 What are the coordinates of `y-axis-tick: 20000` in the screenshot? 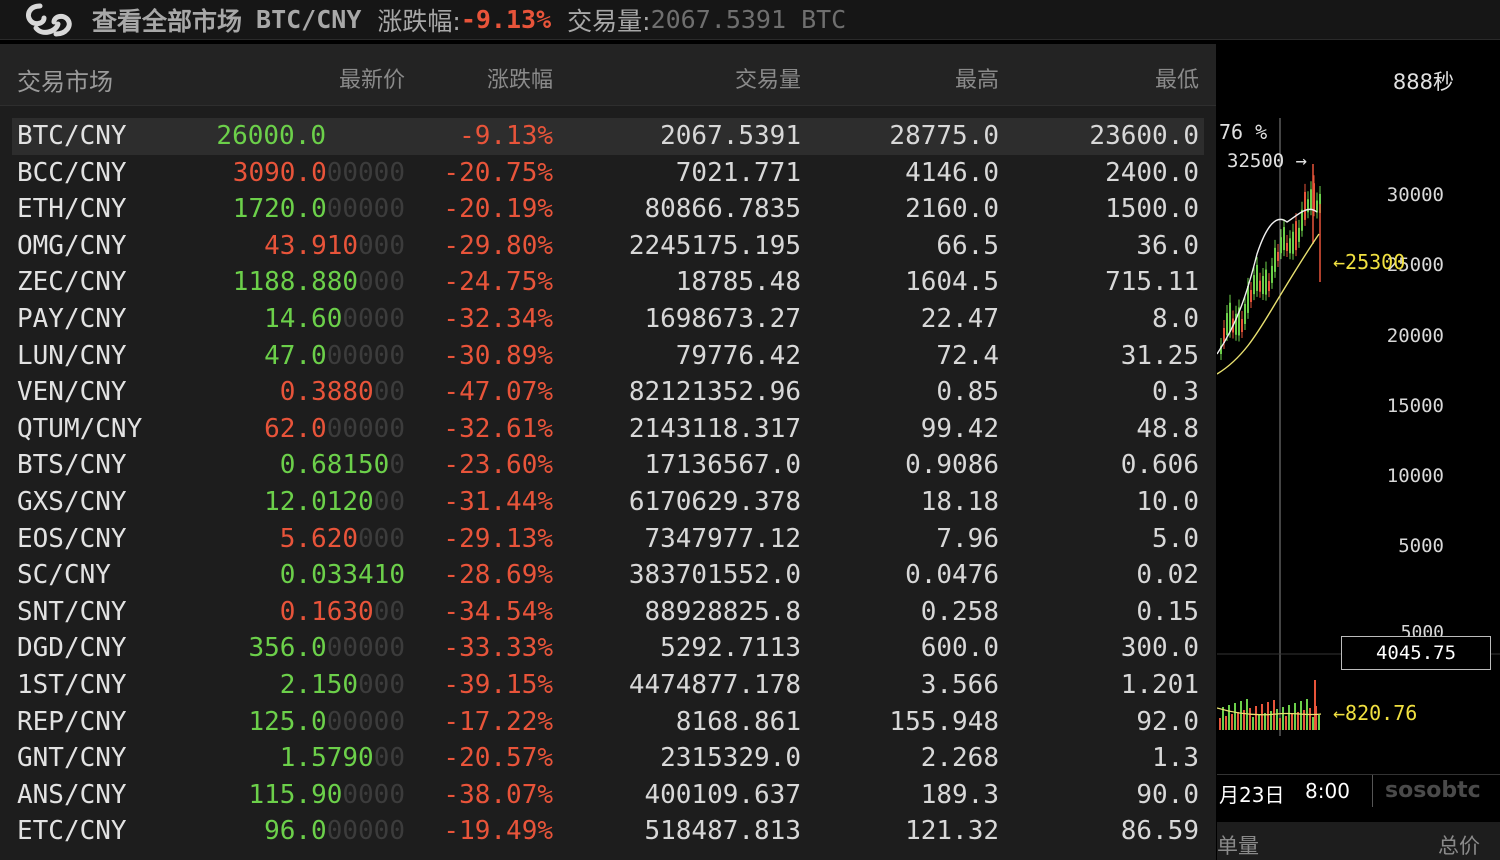 It's located at (1415, 336).